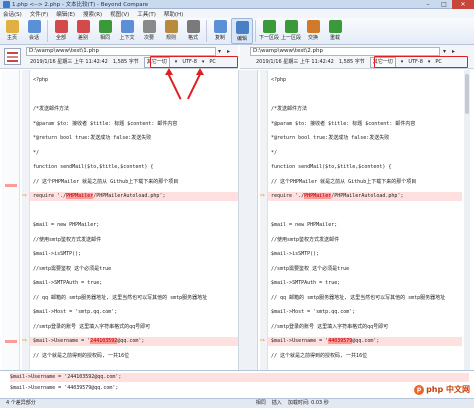 This screenshot has height=408, width=474. What do you see at coordinates (60, 38) in the screenshot?
I see `toolbar-label: 全部` at bounding box center [60, 38].